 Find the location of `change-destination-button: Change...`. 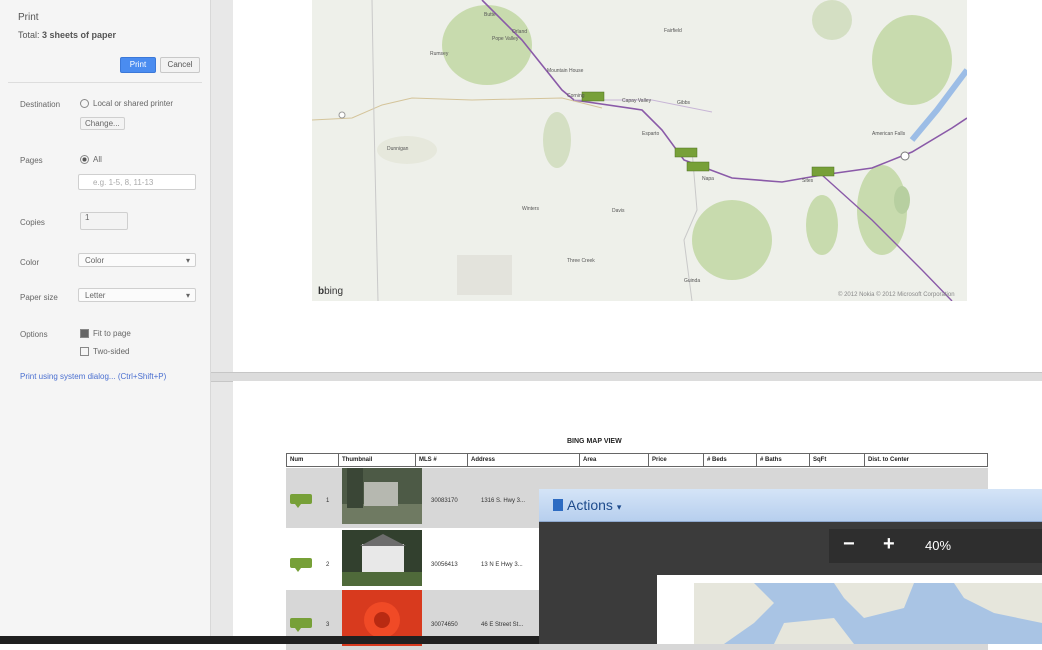

change-destination-button: Change... is located at coordinates (102, 123).